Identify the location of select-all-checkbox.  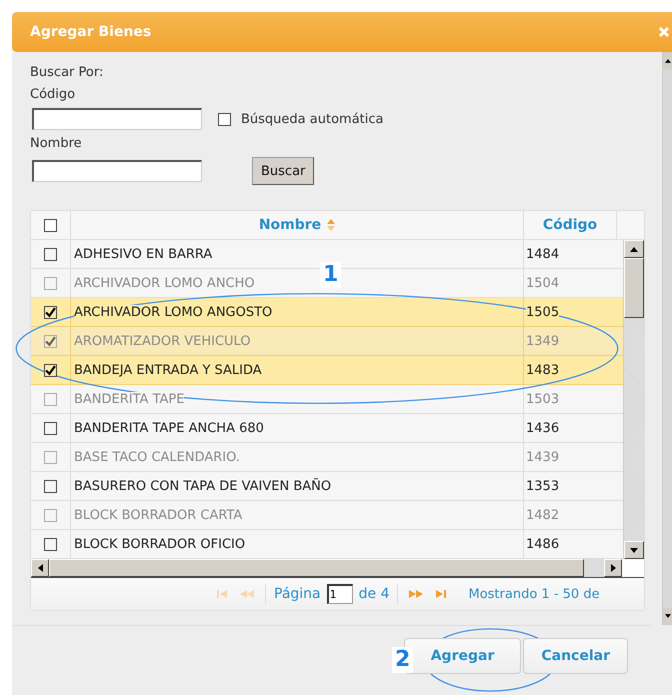
(50, 225).